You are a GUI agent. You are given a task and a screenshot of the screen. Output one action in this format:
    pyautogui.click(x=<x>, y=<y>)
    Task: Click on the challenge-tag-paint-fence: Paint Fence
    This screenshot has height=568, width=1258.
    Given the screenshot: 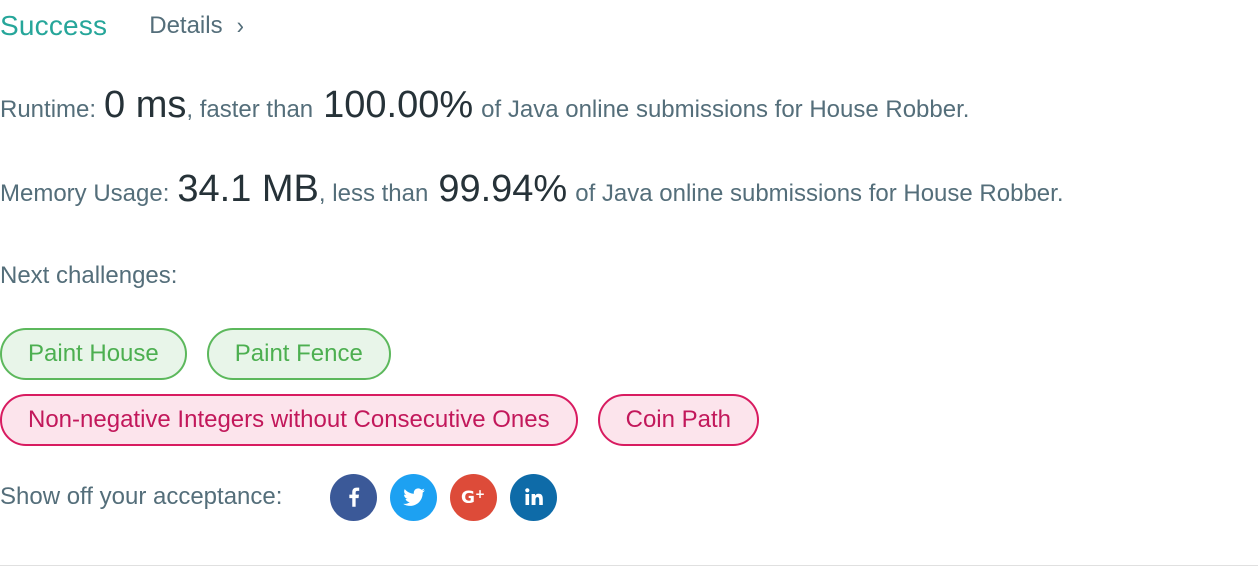 What is the action you would take?
    pyautogui.click(x=298, y=354)
    